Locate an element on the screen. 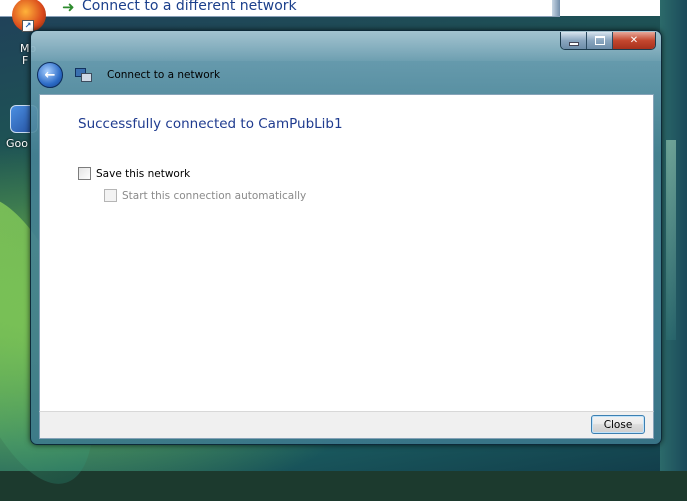 The image size is (687, 501). maximize-button is located at coordinates (600, 40).